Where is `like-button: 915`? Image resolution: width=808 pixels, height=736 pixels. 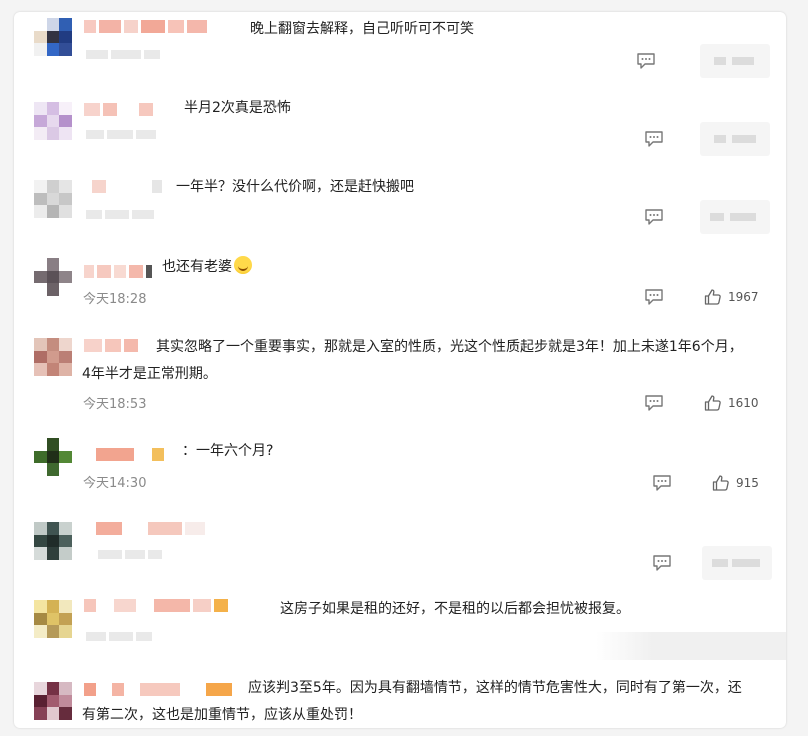 like-button: 915 is located at coordinates (735, 483).